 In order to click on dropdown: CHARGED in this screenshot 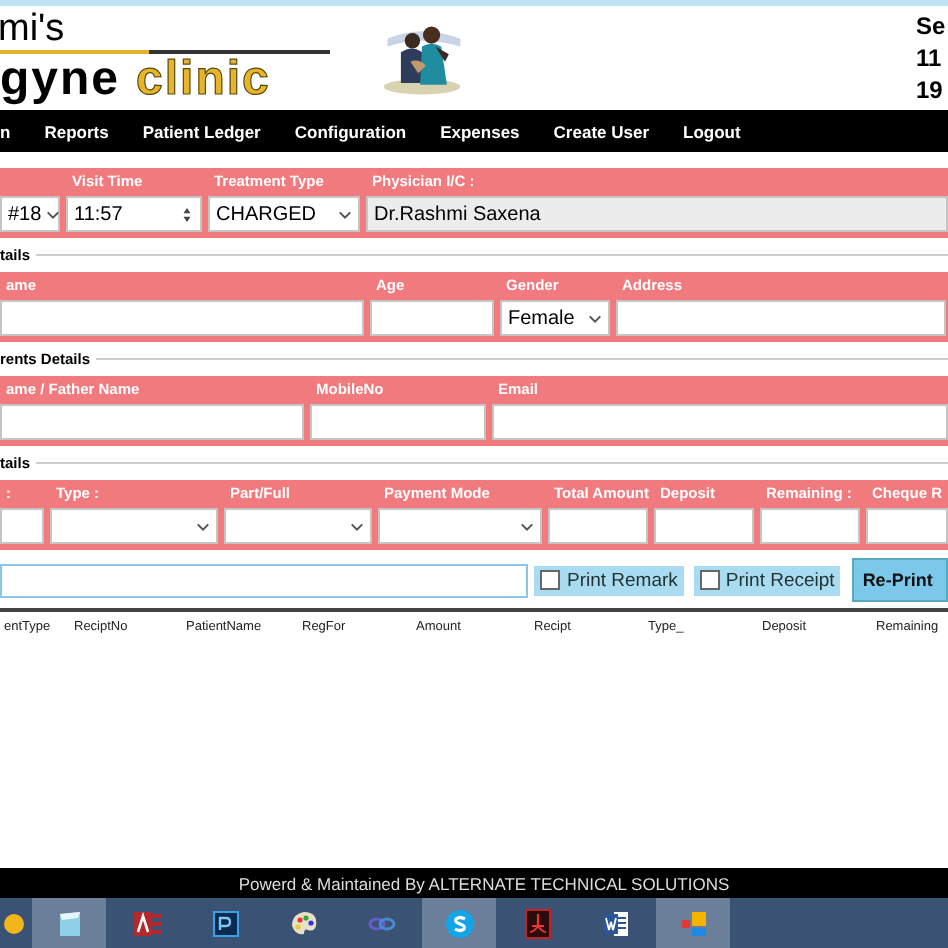, I will do `click(284, 214)`.